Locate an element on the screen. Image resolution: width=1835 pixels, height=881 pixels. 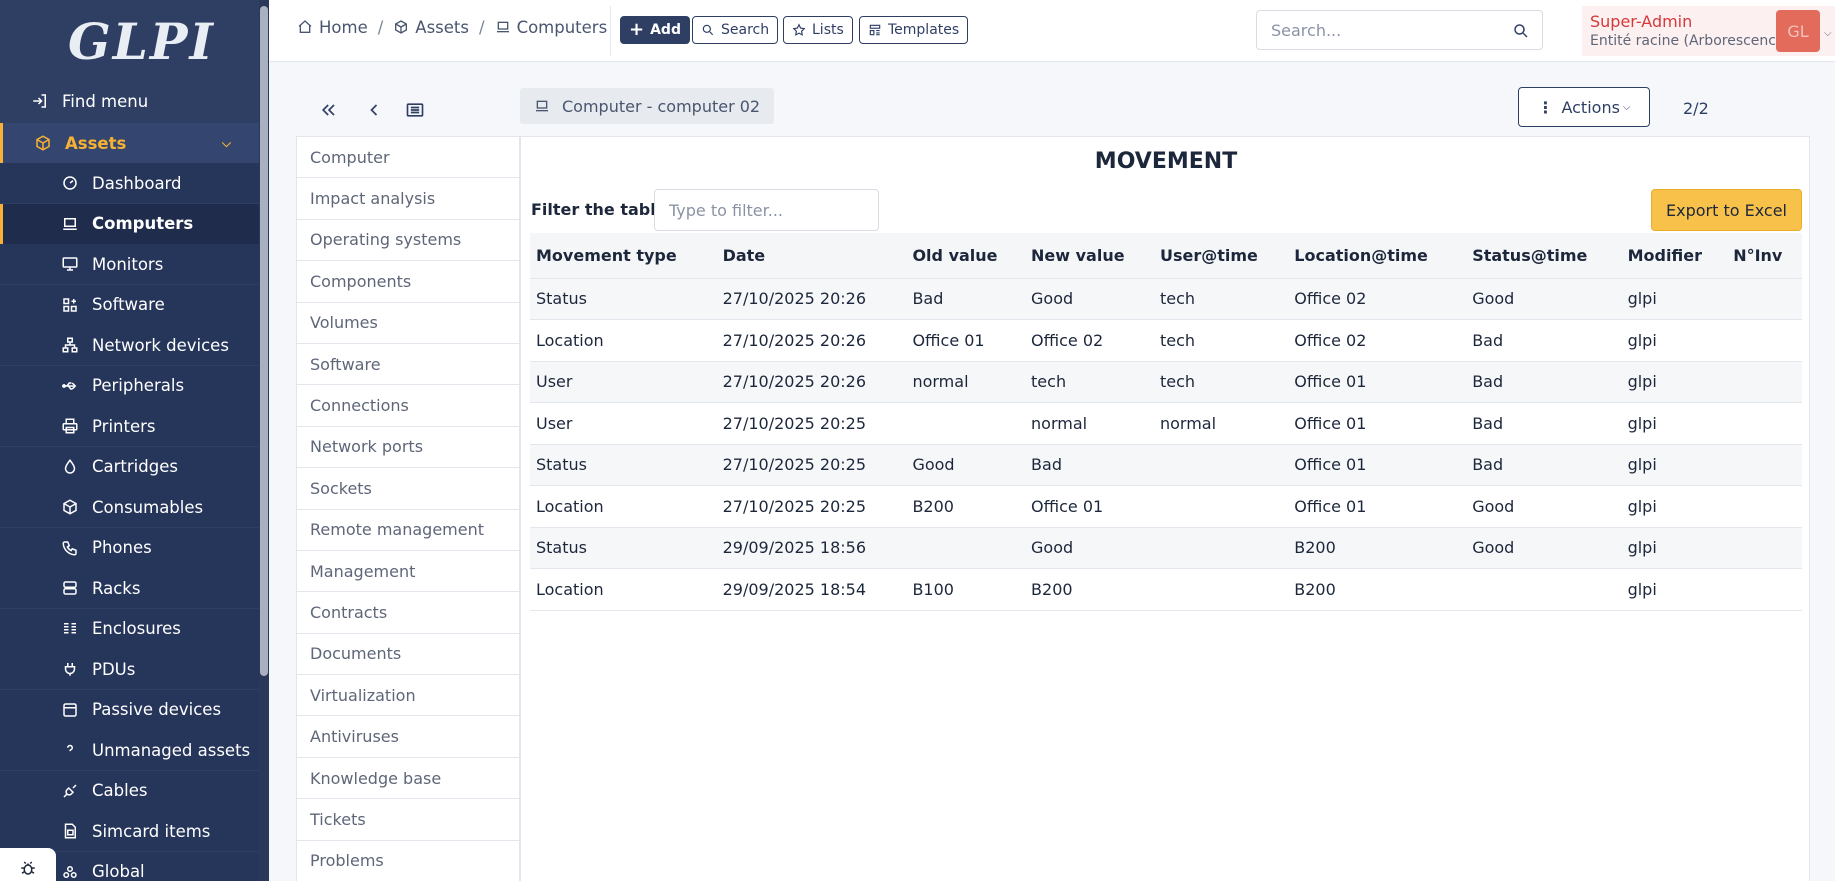
tab-software: Software is located at coordinates (408, 365).